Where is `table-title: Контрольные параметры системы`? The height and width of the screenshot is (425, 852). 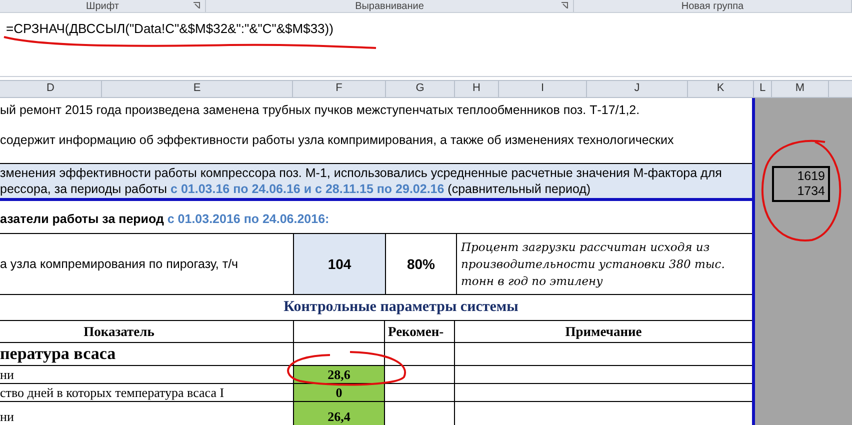 table-title: Контрольные параметры системы is located at coordinates (401, 307).